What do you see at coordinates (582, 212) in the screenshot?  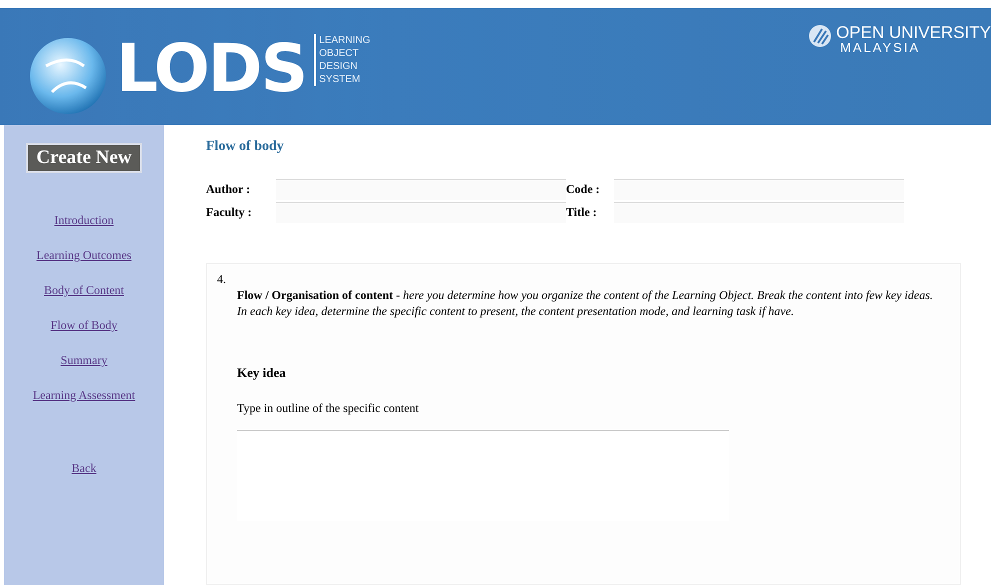 I see `field-label: Title :` at bounding box center [582, 212].